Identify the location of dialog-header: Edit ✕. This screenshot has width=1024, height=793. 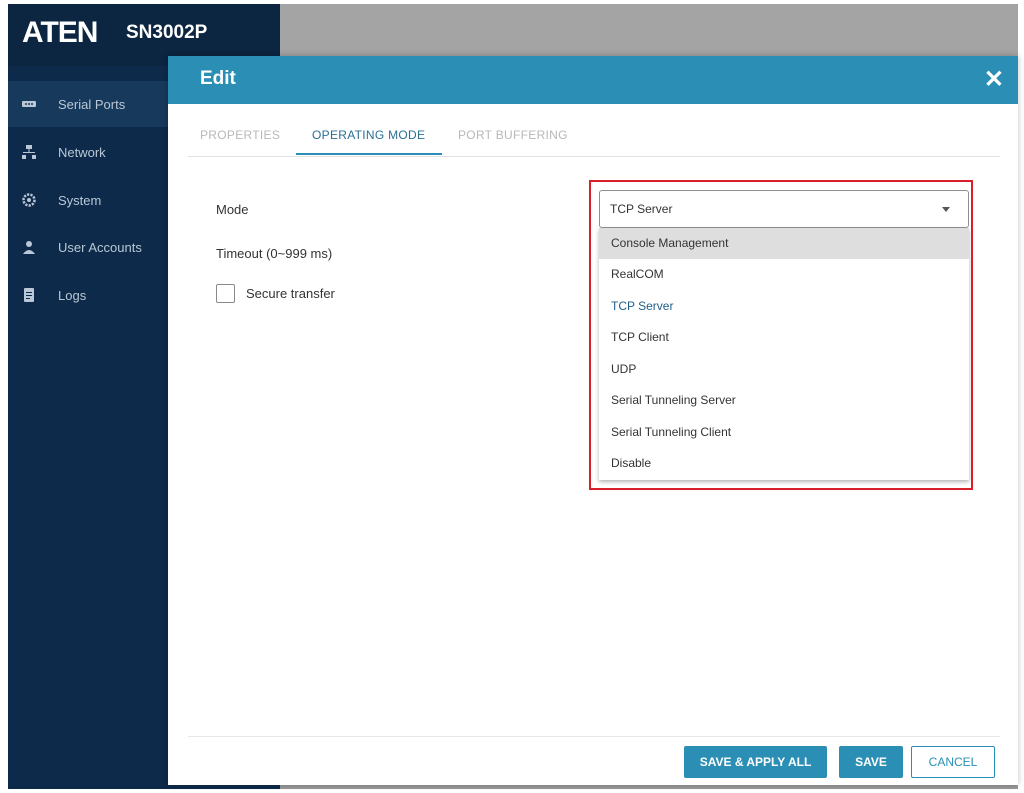
(593, 80).